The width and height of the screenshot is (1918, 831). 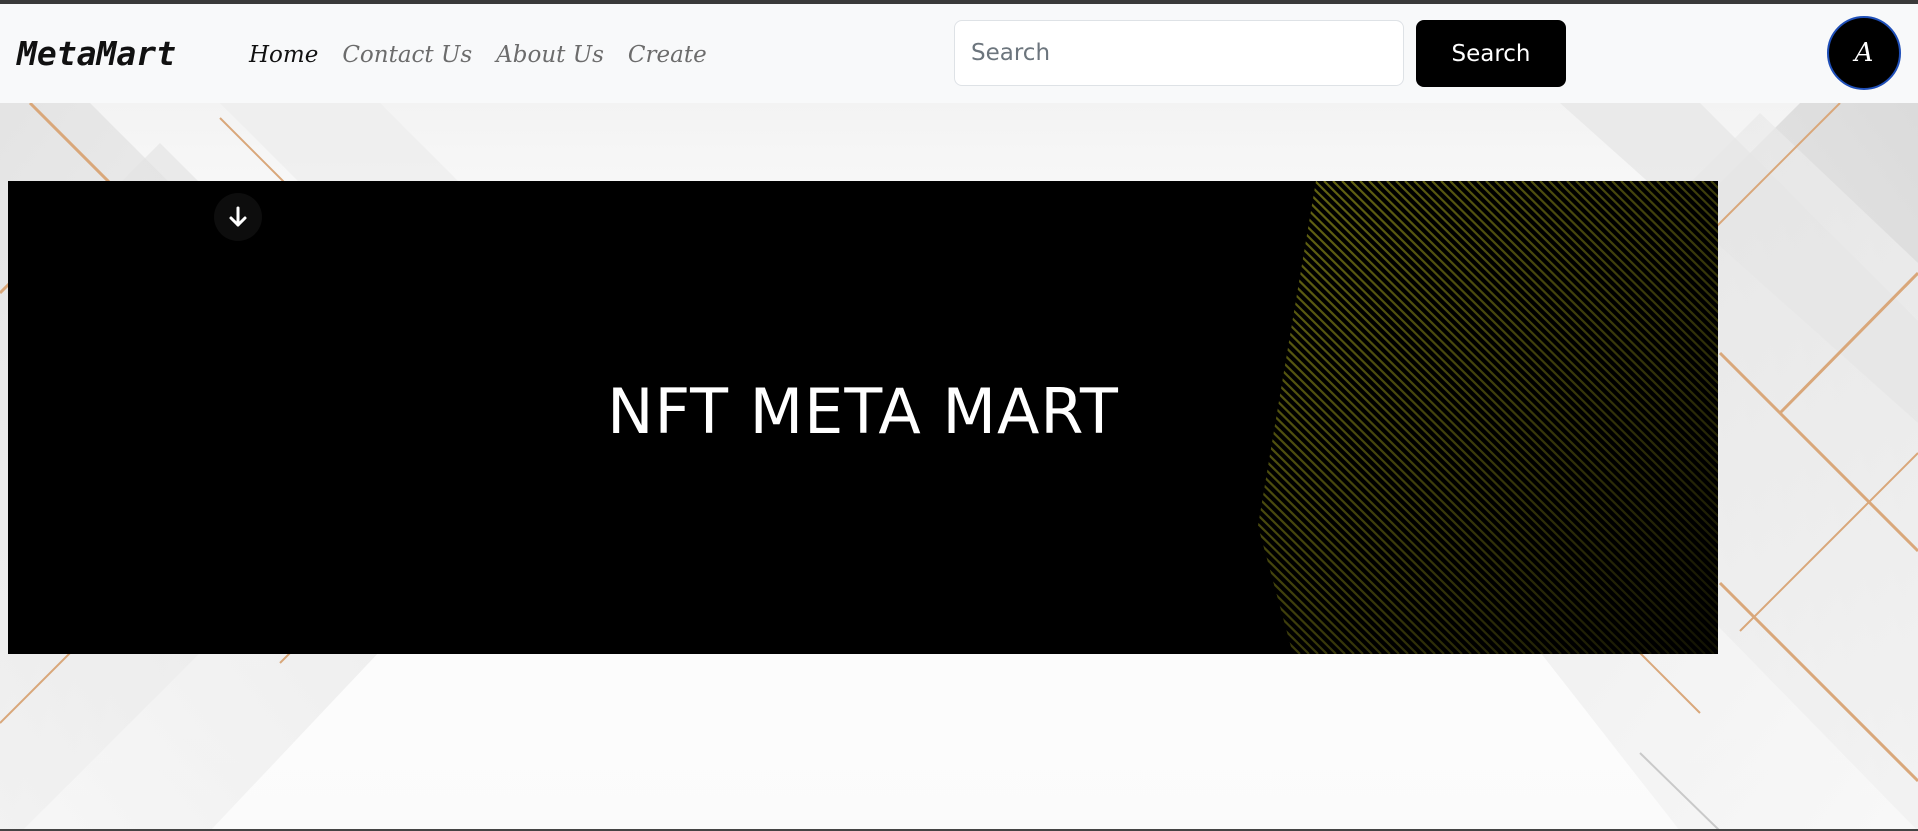 What do you see at coordinates (1179, 53) in the screenshot?
I see `search-input` at bounding box center [1179, 53].